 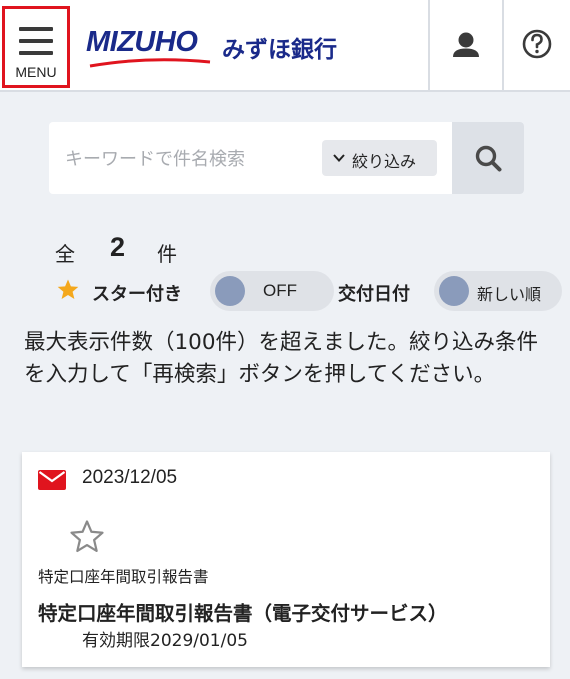 What do you see at coordinates (123, 577) in the screenshot?
I see `document-category: 特定口座年間取引報告書` at bounding box center [123, 577].